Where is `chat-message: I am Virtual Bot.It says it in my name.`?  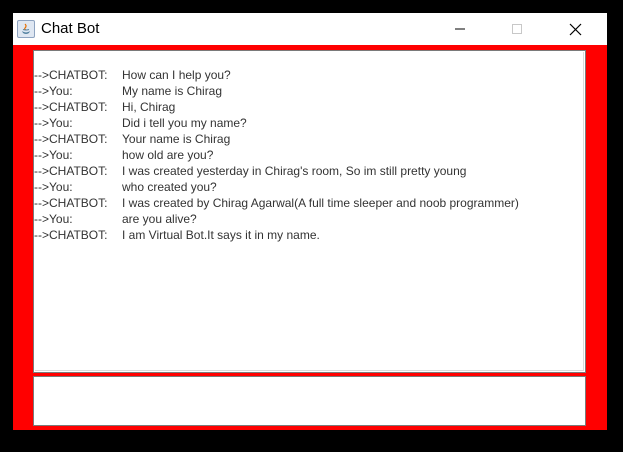
chat-message: I am Virtual Bot.It says it in my name. is located at coordinates (221, 235).